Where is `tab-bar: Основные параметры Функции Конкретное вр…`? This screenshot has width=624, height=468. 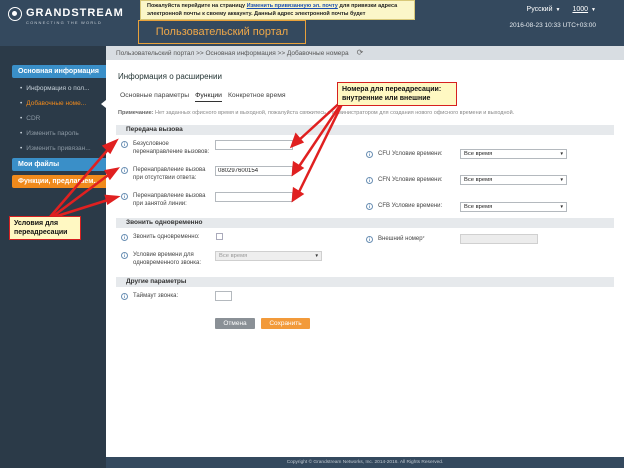 tab-bar: Основные параметры Функции Конкретное вр… is located at coordinates (203, 97).